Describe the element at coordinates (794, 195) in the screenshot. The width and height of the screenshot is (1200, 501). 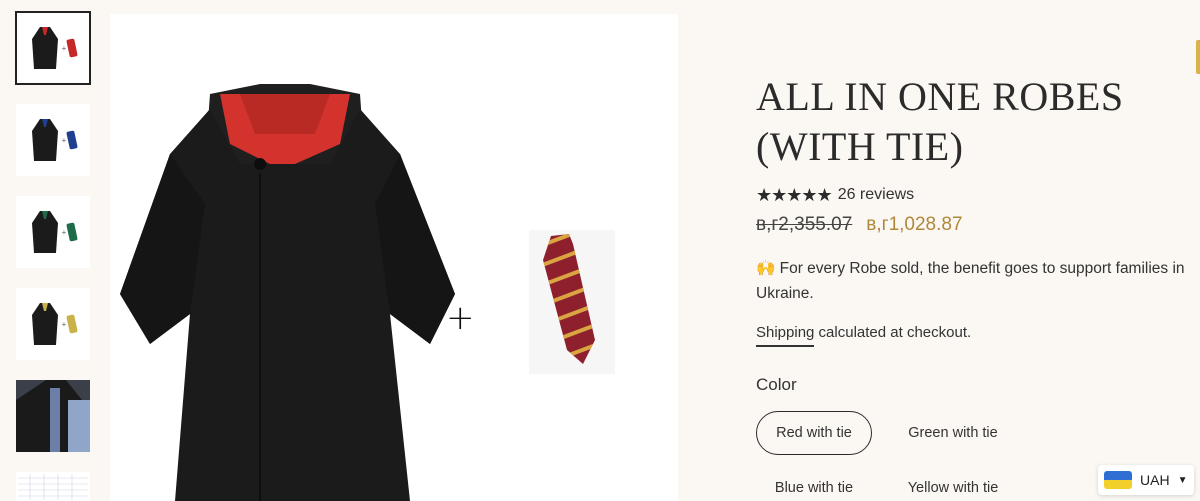
I see `star-rating-icon: ★★★★★` at that location.